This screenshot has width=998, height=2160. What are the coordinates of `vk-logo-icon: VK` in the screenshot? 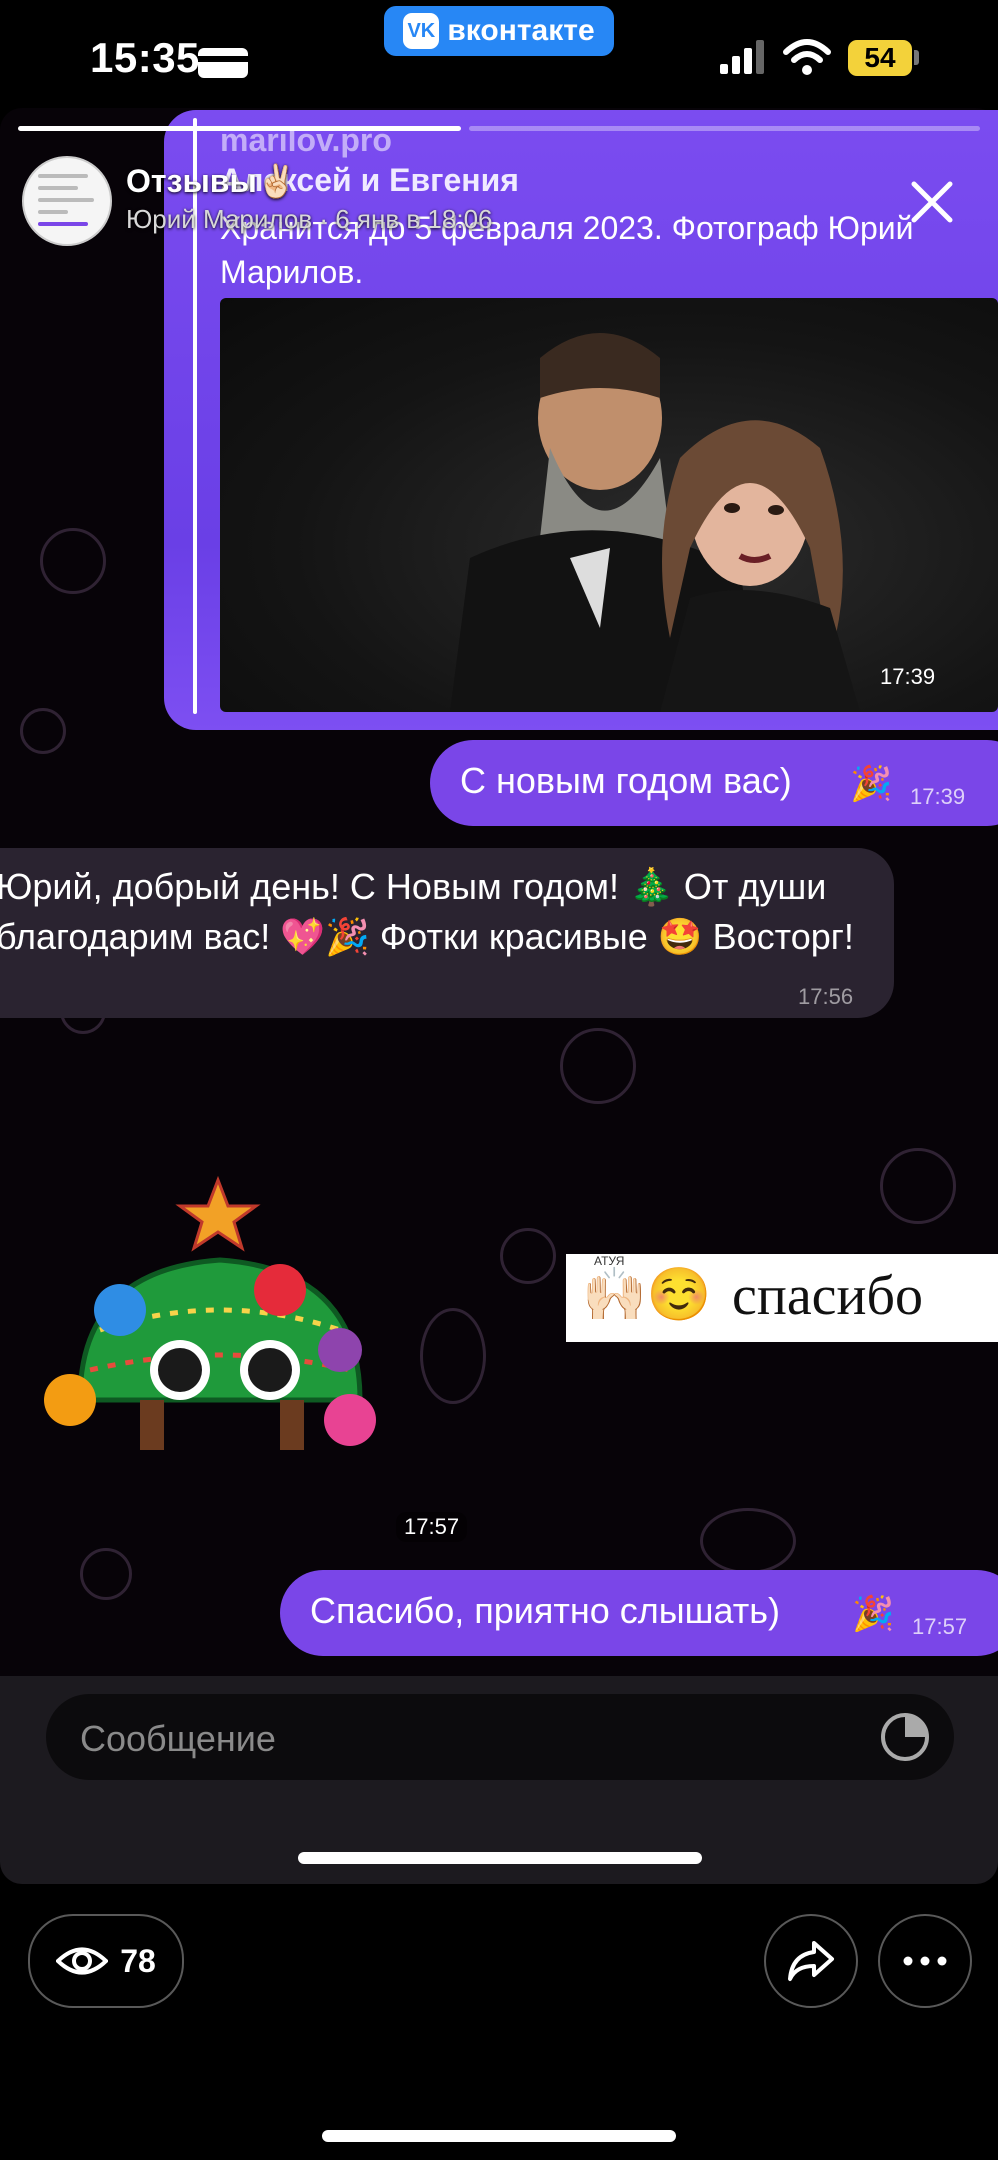 It's located at (421, 31).